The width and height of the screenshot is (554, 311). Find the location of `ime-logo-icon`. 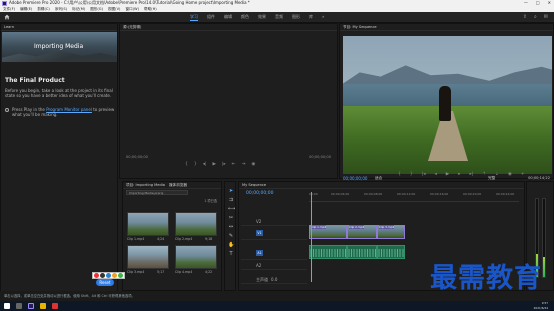

ime-logo-icon is located at coordinates (96, 275).